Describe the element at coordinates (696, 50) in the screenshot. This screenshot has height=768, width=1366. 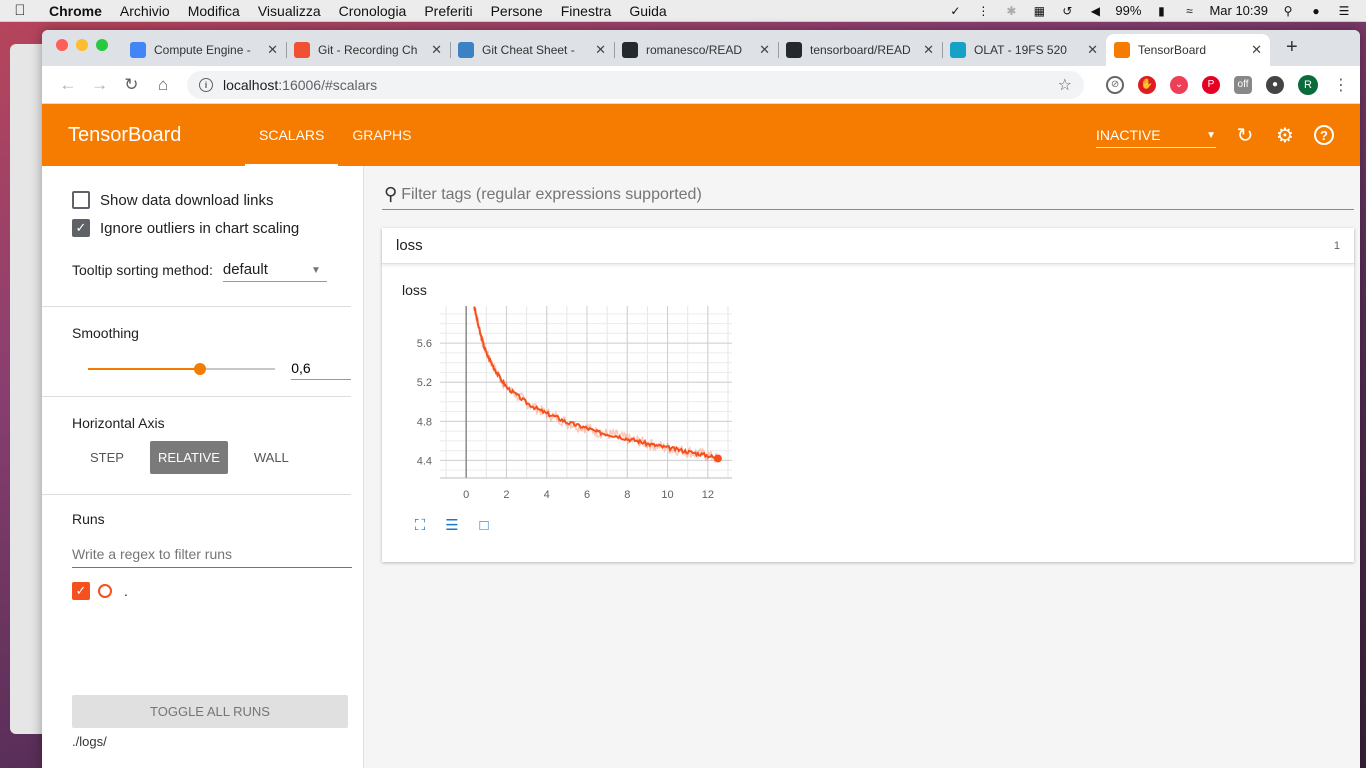
I see `browser-tab: romanesco/READ ✕` at that location.